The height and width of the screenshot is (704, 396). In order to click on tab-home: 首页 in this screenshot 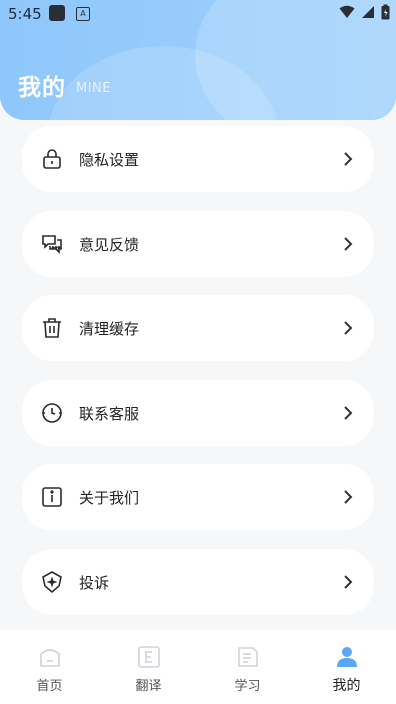, I will do `click(49, 667)`.